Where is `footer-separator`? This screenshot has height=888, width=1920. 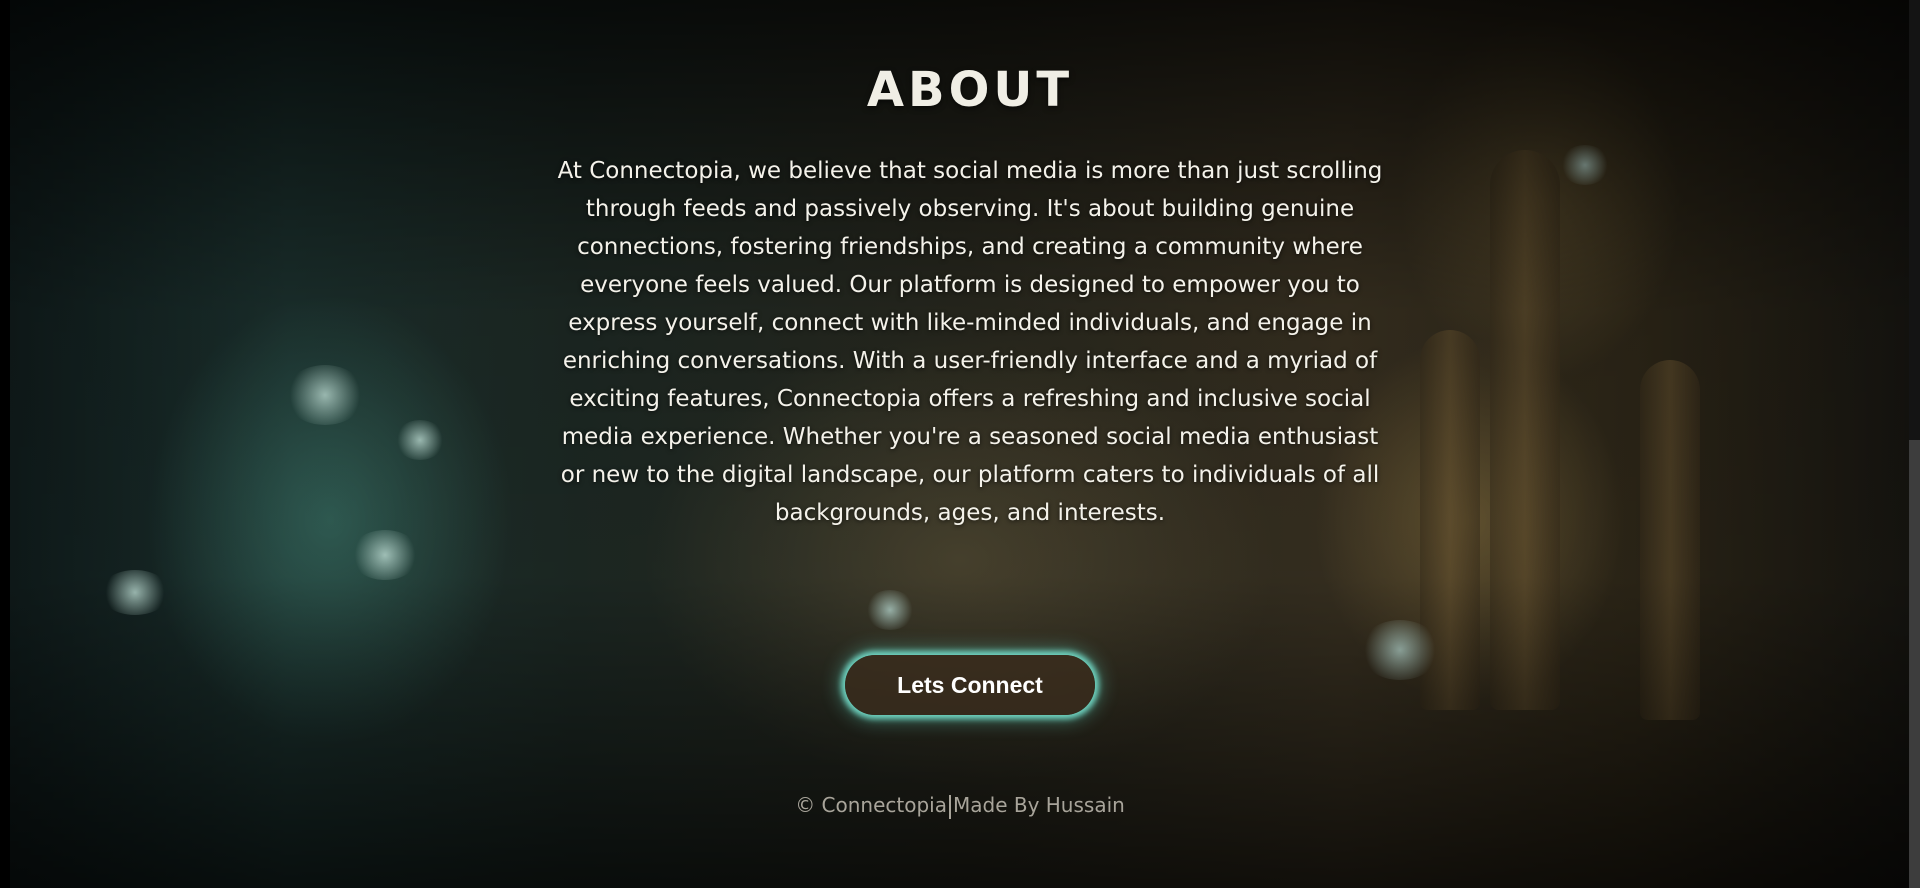 footer-separator is located at coordinates (949, 806).